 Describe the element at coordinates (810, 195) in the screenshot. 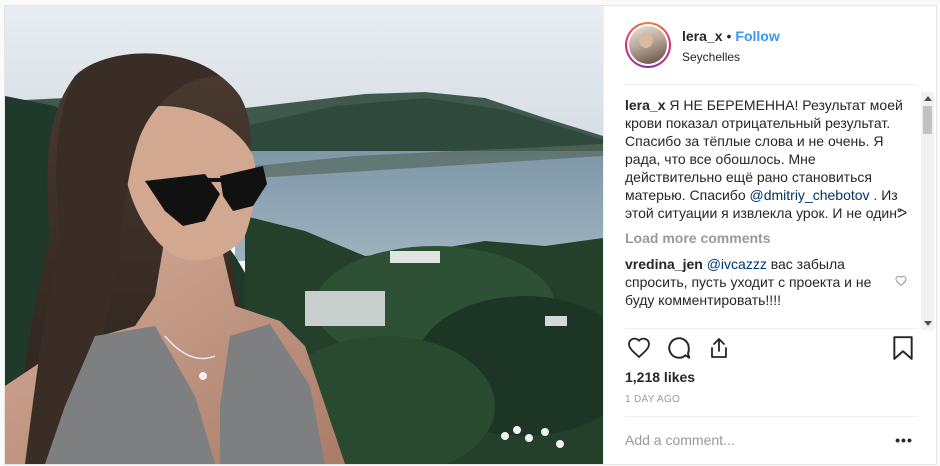

I see `caption-mention: @dmitriy_chebotov` at that location.